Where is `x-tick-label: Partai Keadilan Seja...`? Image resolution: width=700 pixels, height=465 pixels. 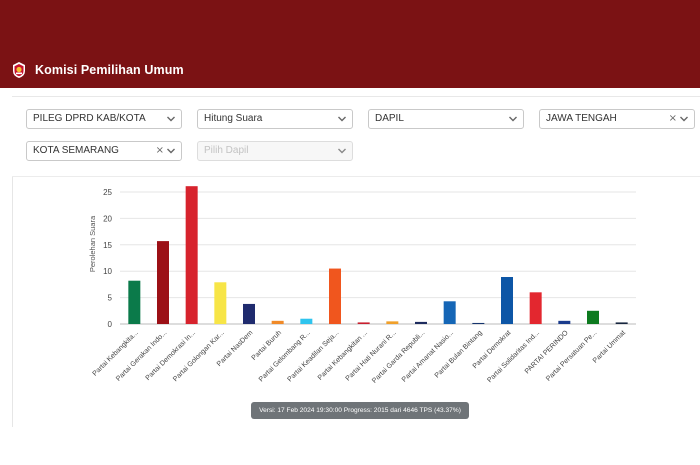 x-tick-label: Partai Keadilan Seja... is located at coordinates (313, 356).